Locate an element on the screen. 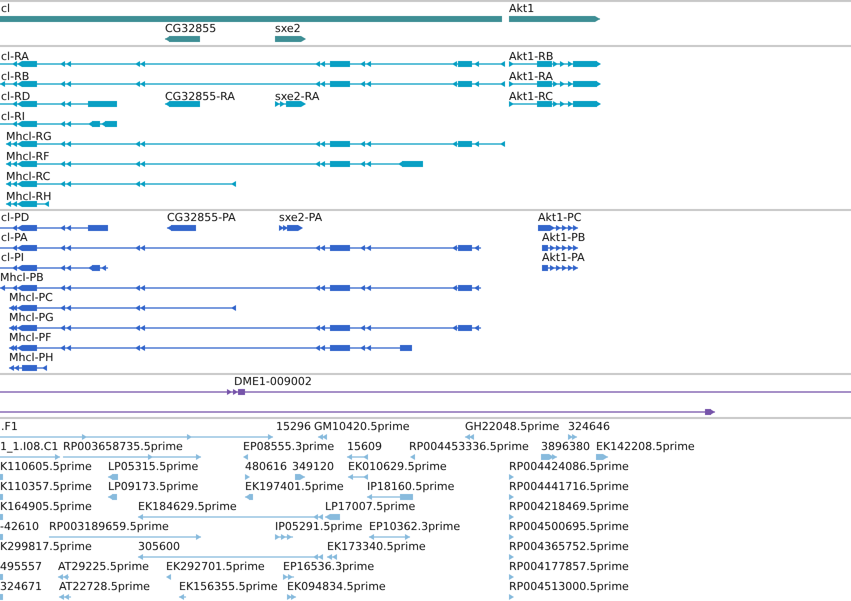  feature-label: Mhcl-PC is located at coordinates (31, 297).